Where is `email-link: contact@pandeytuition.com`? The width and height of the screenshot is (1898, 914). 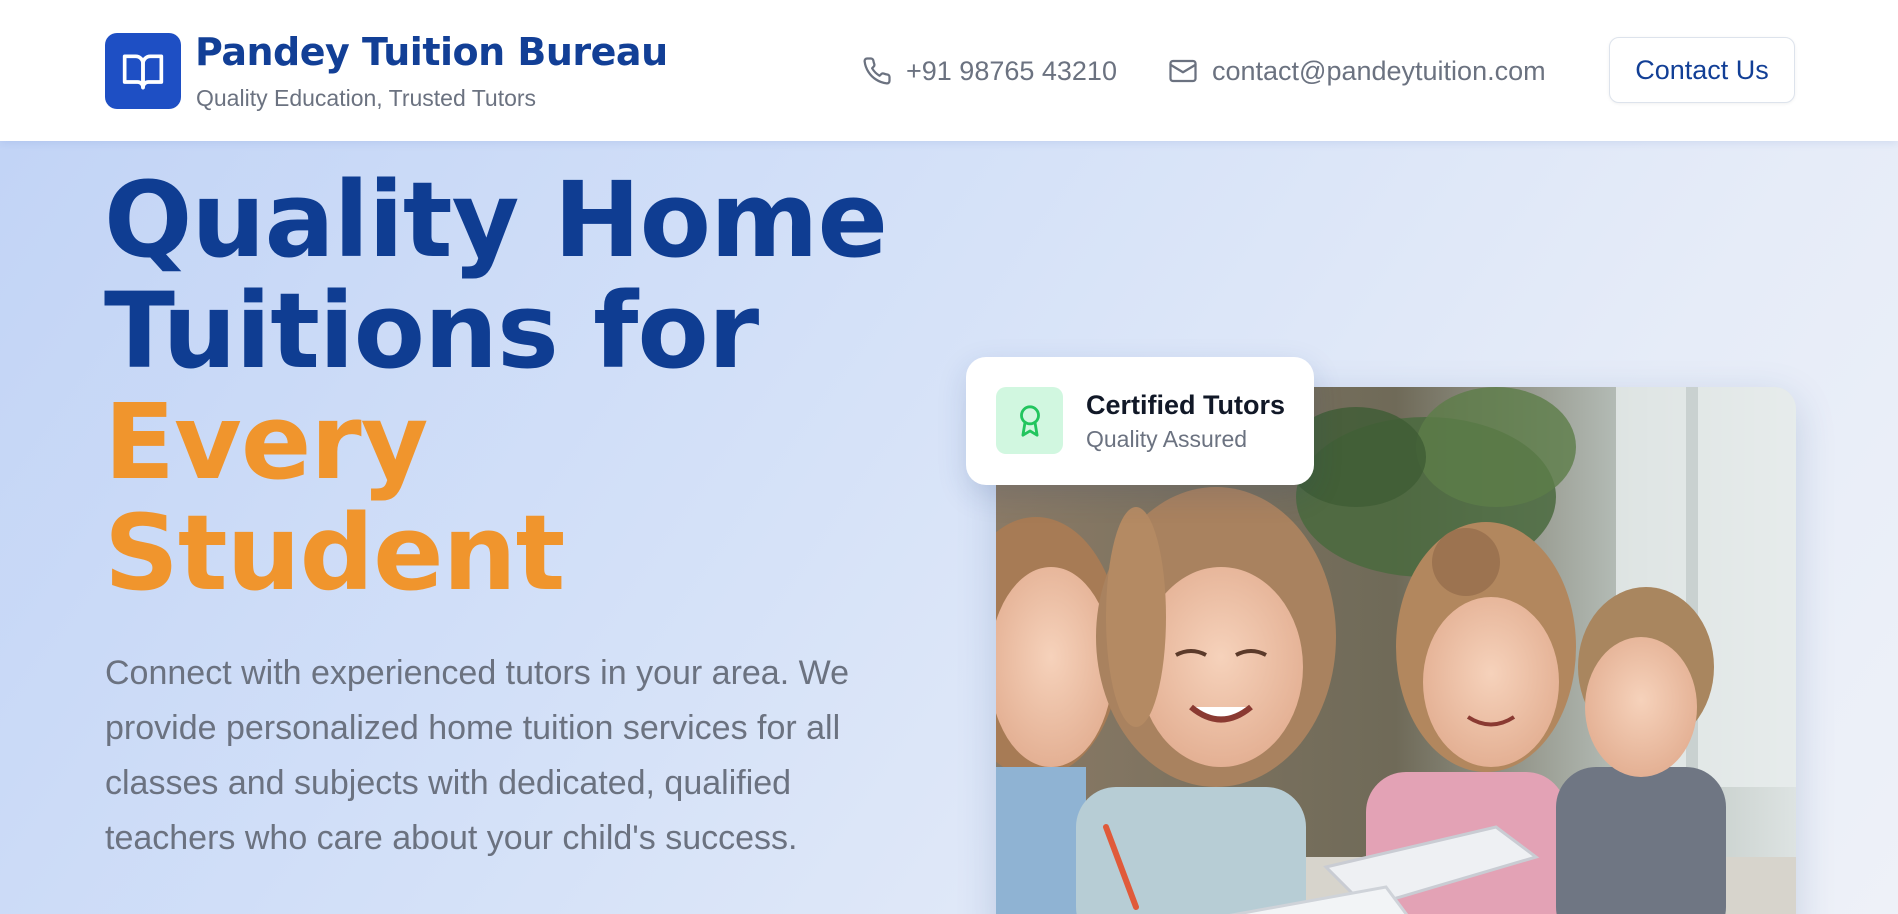 email-link: contact@pandeytuition.com is located at coordinates (1357, 71).